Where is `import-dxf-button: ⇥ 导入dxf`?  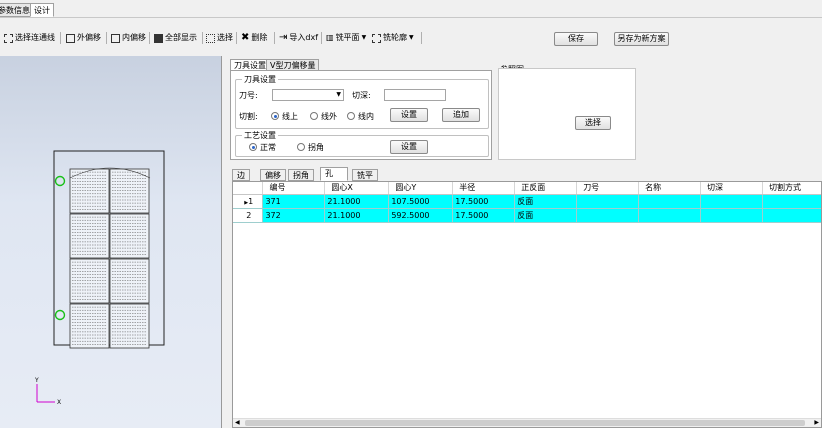
import-dxf-button: ⇥ 导入dxf is located at coordinates (298, 38).